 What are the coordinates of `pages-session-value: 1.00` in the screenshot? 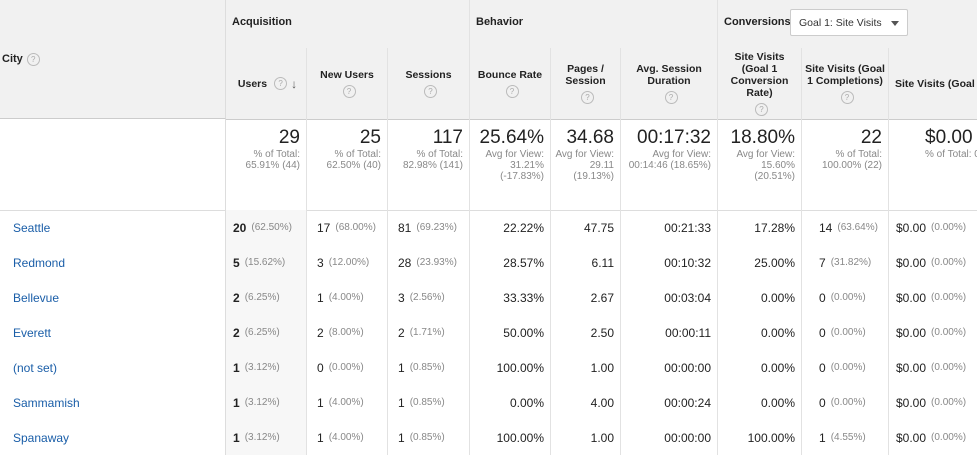 It's located at (602, 437).